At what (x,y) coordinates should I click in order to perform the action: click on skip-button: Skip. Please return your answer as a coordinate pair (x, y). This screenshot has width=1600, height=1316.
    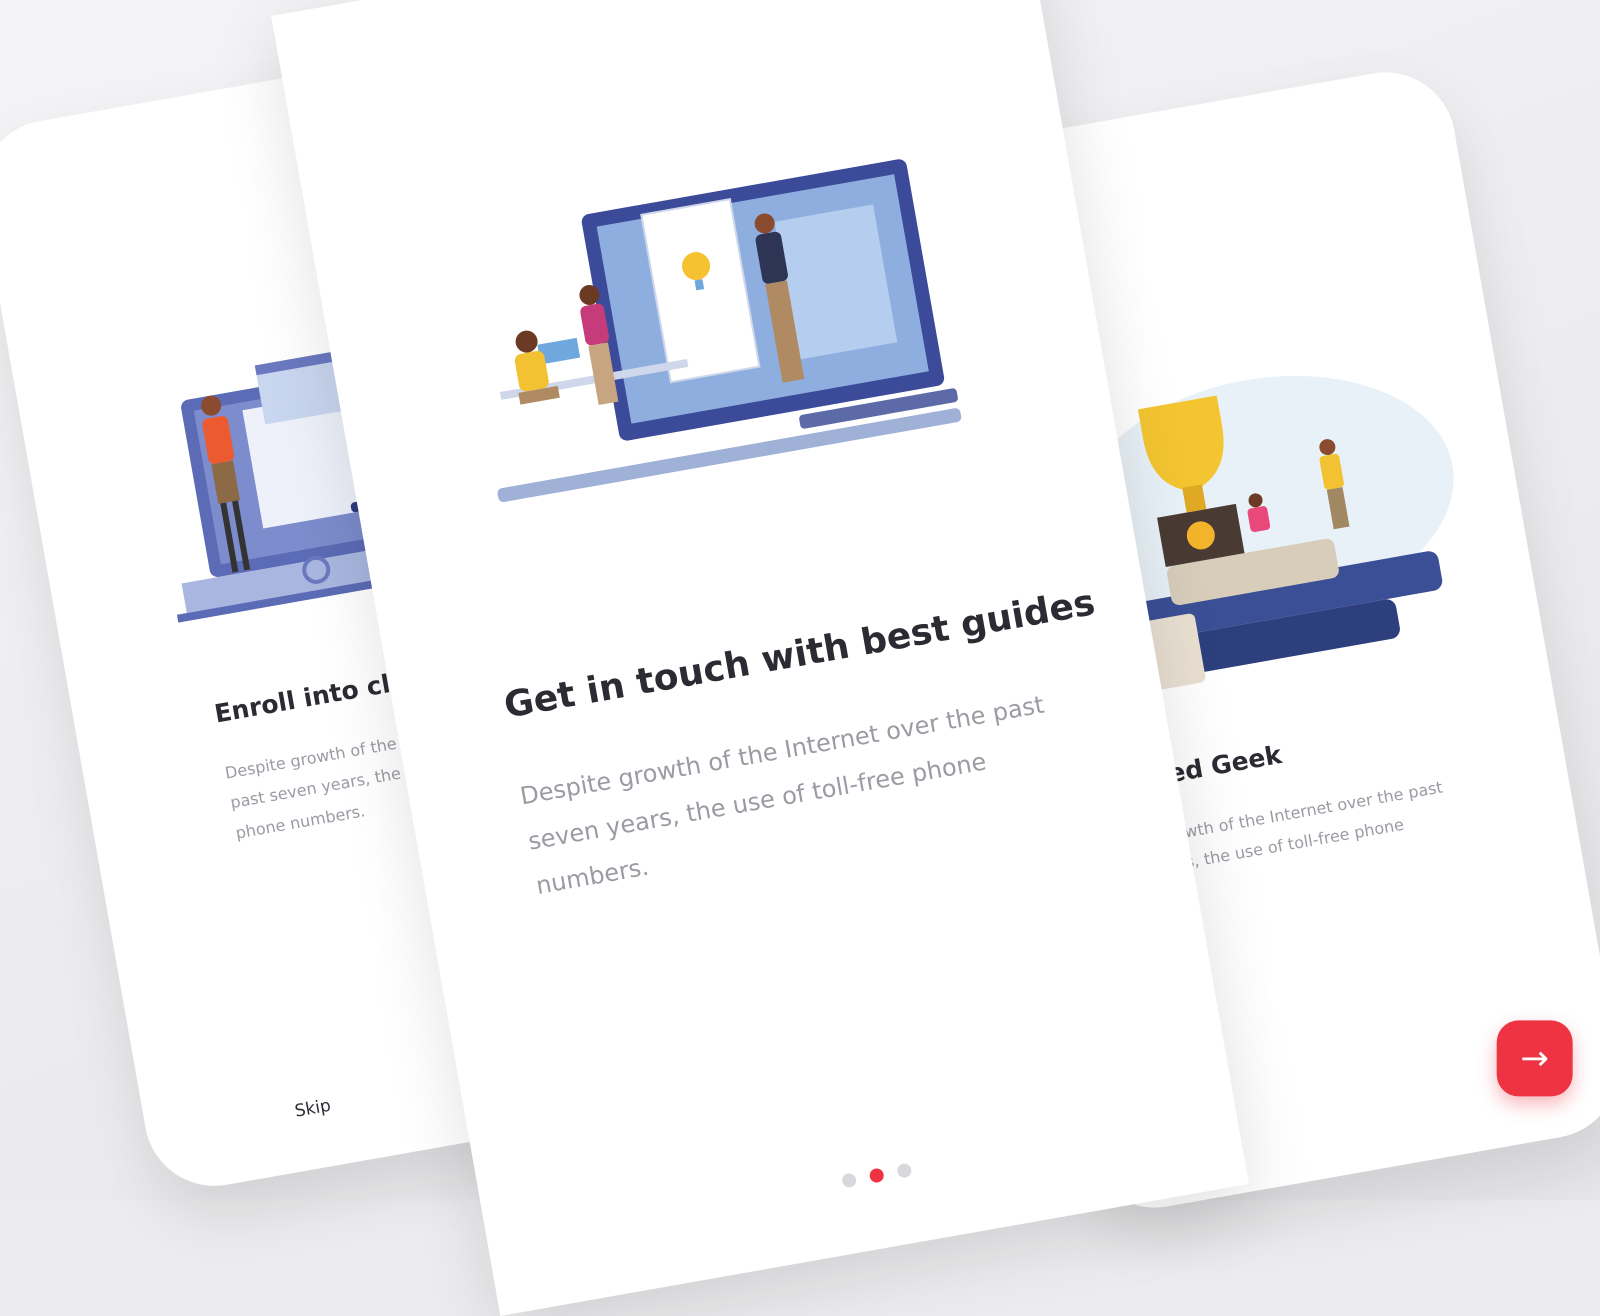
    Looking at the image, I should click on (312, 1109).